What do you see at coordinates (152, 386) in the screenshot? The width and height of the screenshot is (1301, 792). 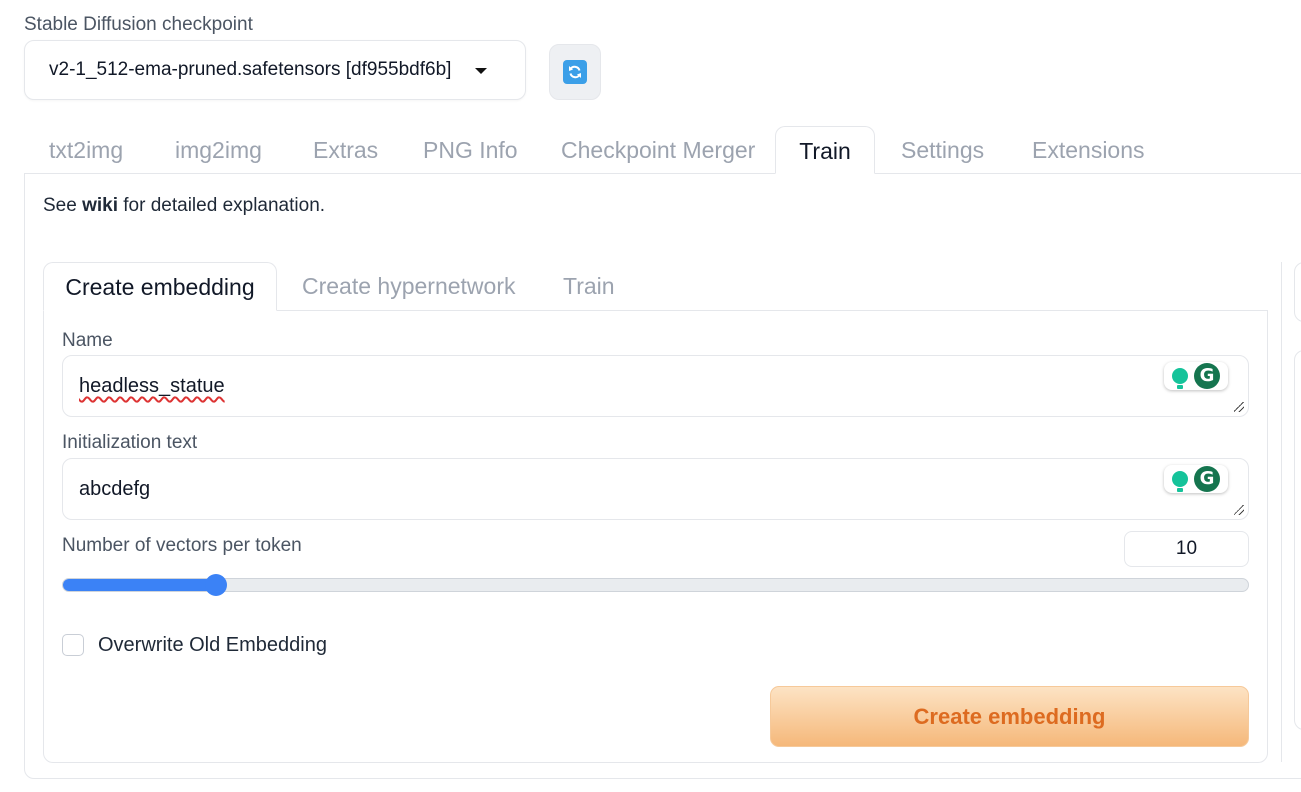 I see `name-value: headless_statue` at bounding box center [152, 386].